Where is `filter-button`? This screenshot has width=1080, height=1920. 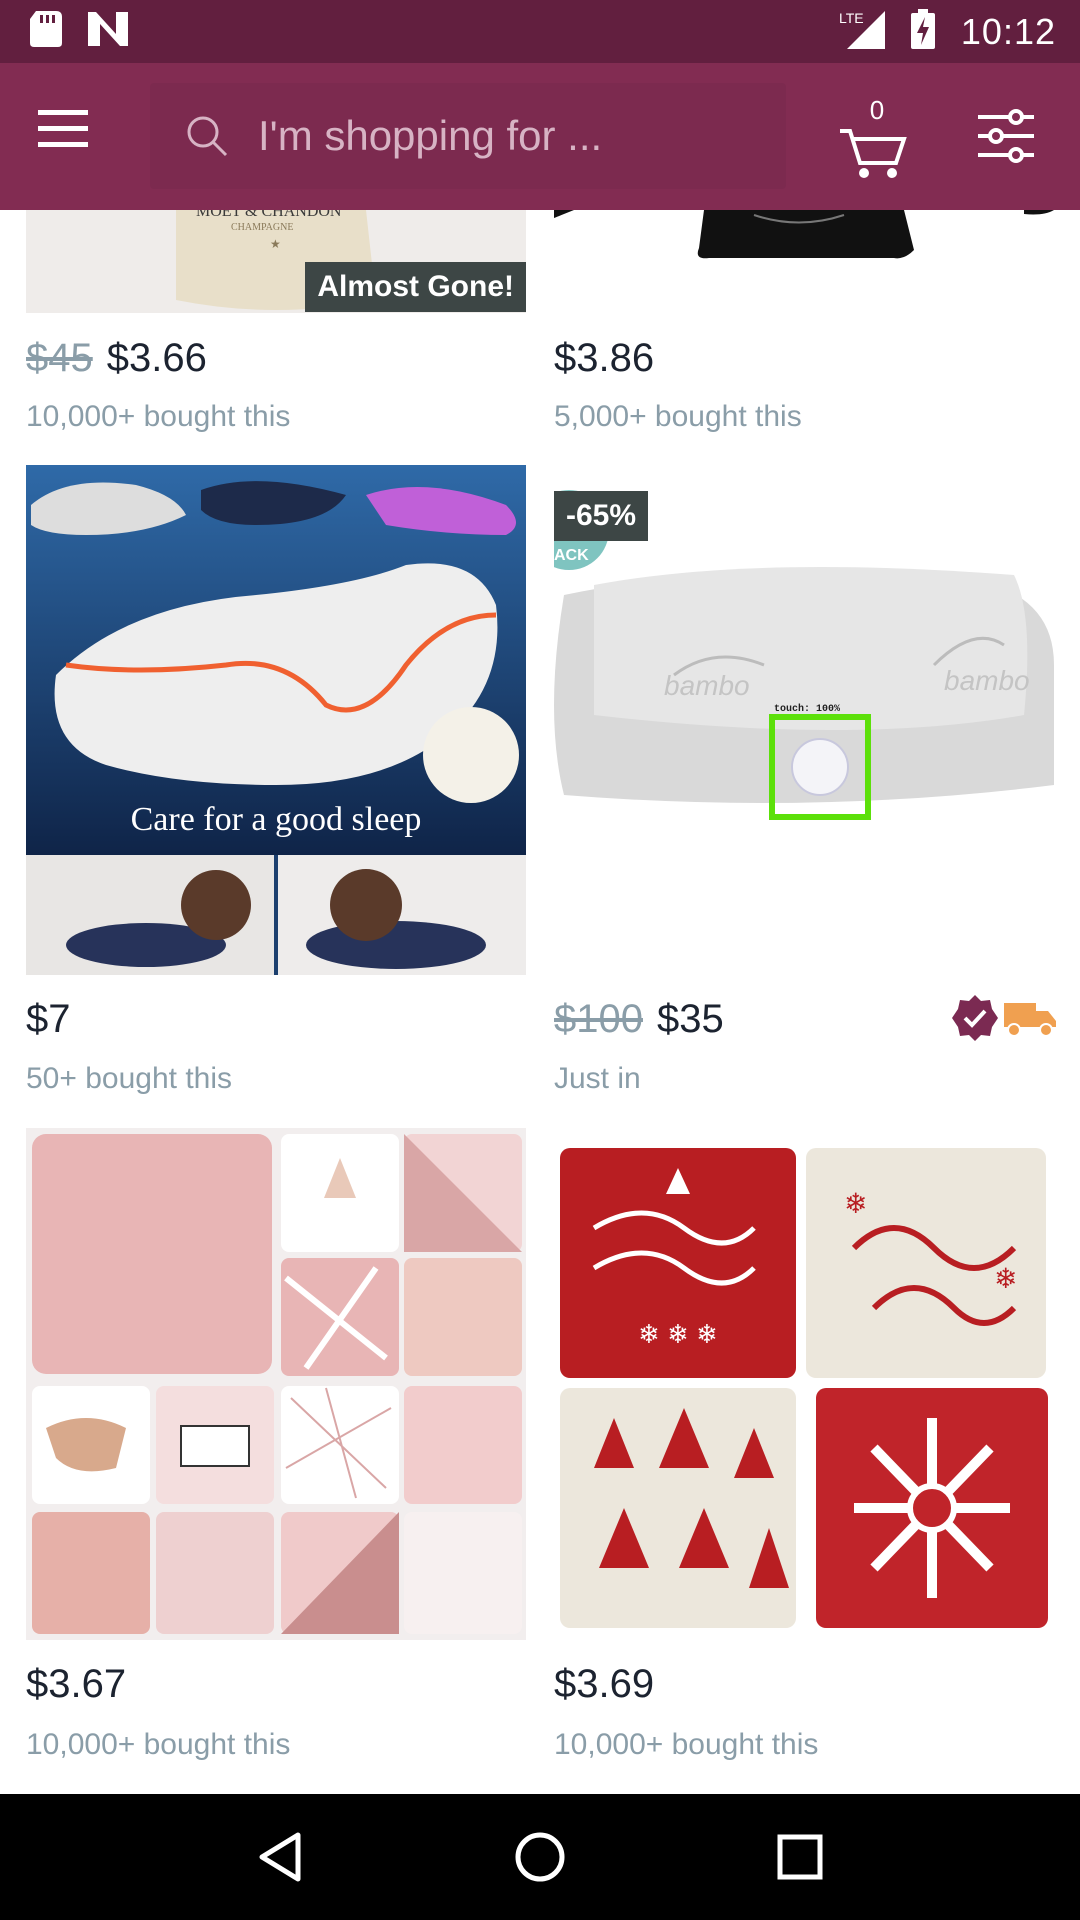
filter-button is located at coordinates (1006, 137).